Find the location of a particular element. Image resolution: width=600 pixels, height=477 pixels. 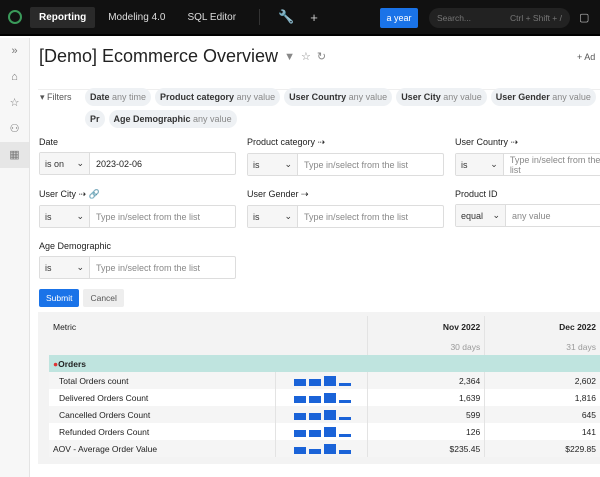

column-header: Nov 2022 is located at coordinates (425, 327).